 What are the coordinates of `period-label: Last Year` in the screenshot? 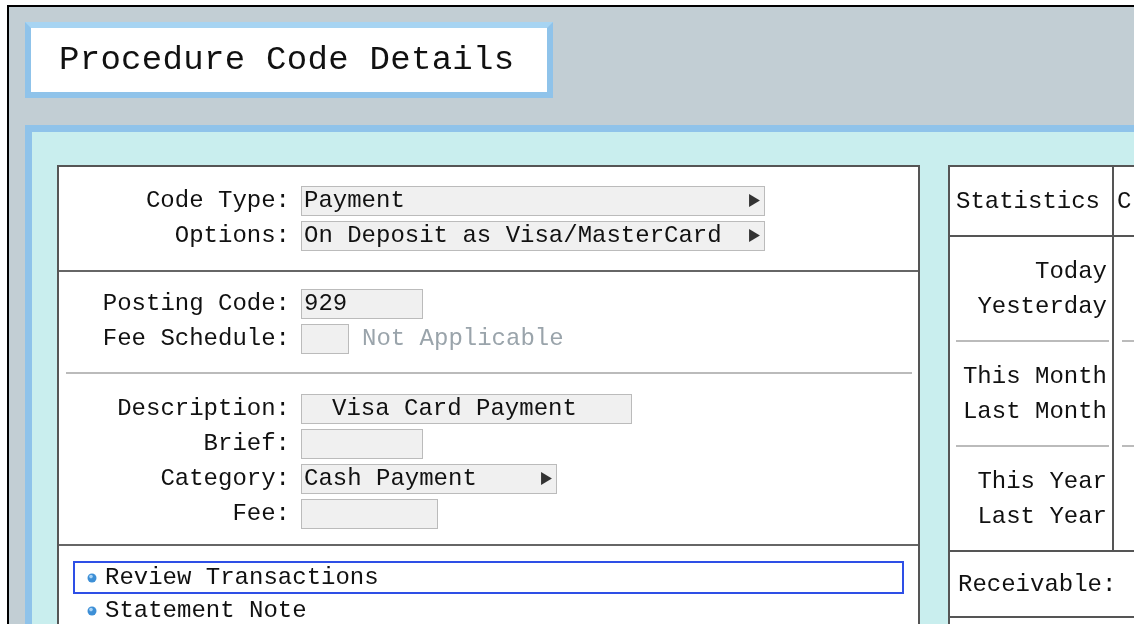 It's located at (1042, 516).